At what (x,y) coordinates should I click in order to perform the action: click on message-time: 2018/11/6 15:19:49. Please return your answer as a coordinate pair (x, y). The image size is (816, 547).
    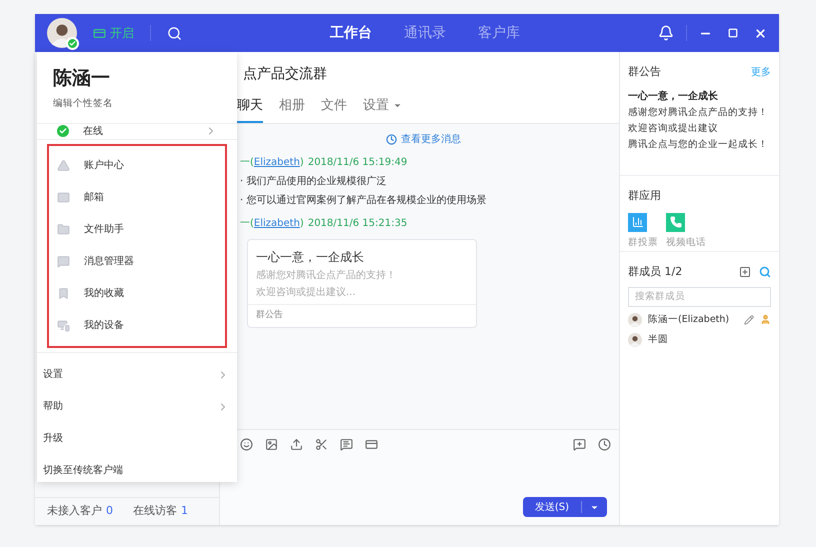
    Looking at the image, I should click on (358, 163).